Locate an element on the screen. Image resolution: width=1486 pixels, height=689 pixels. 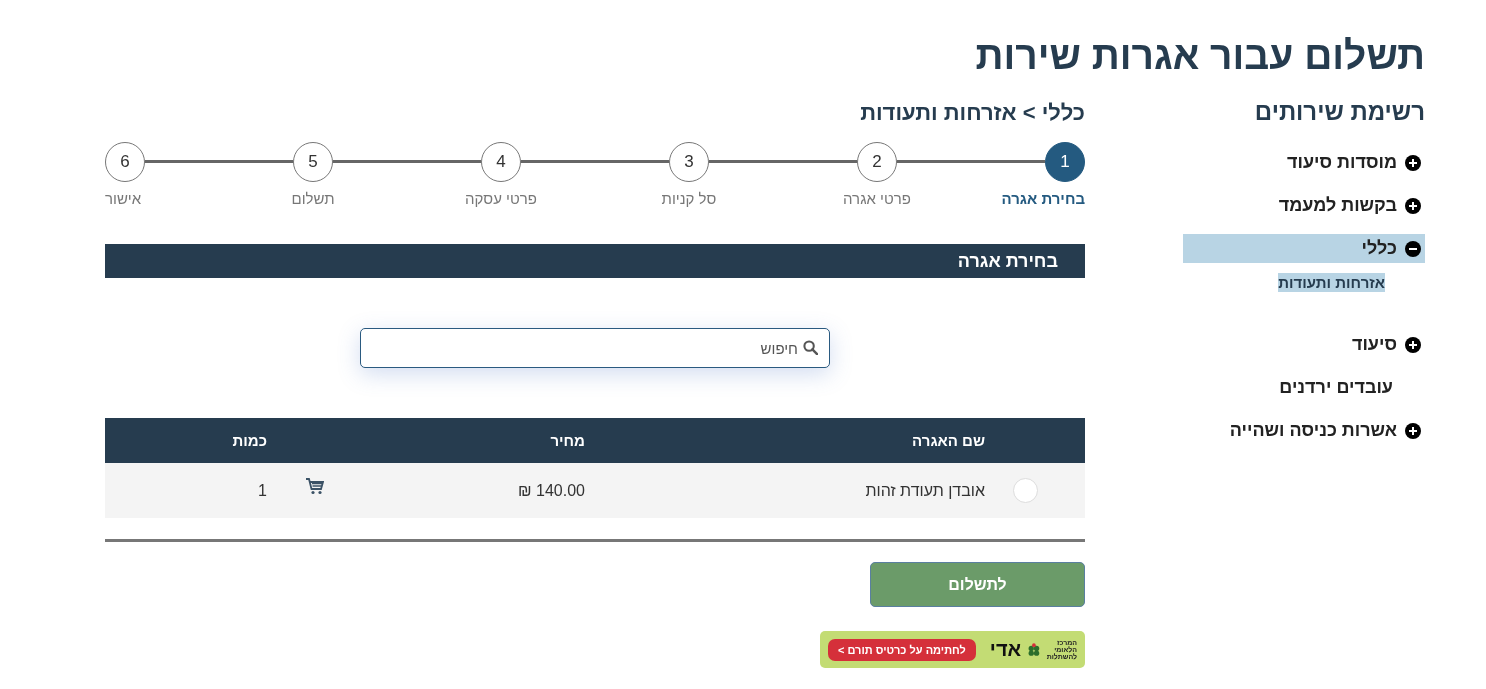
column-header: כמות is located at coordinates (249, 440).